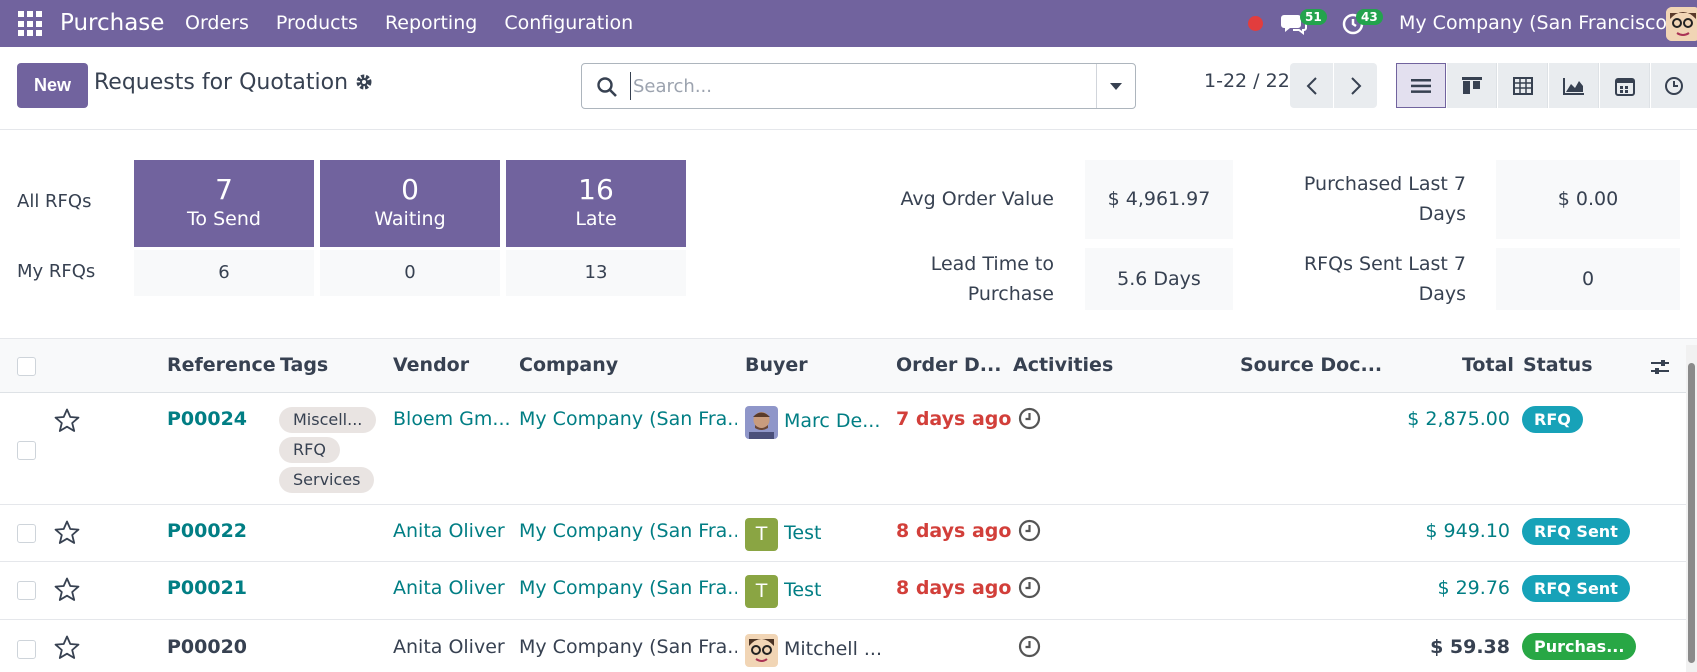  I want to click on gear-icon, so click(364, 82).